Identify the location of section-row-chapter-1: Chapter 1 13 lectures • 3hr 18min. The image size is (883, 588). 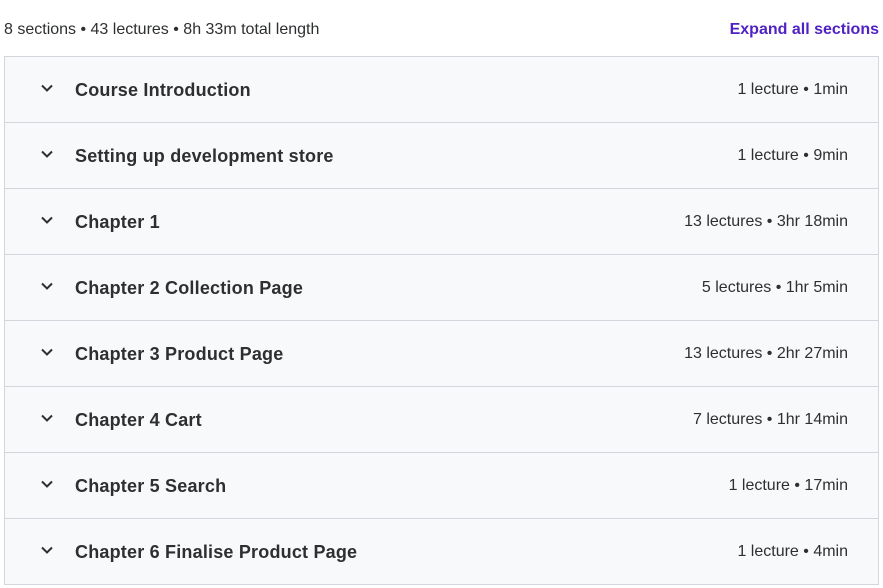
(441, 222).